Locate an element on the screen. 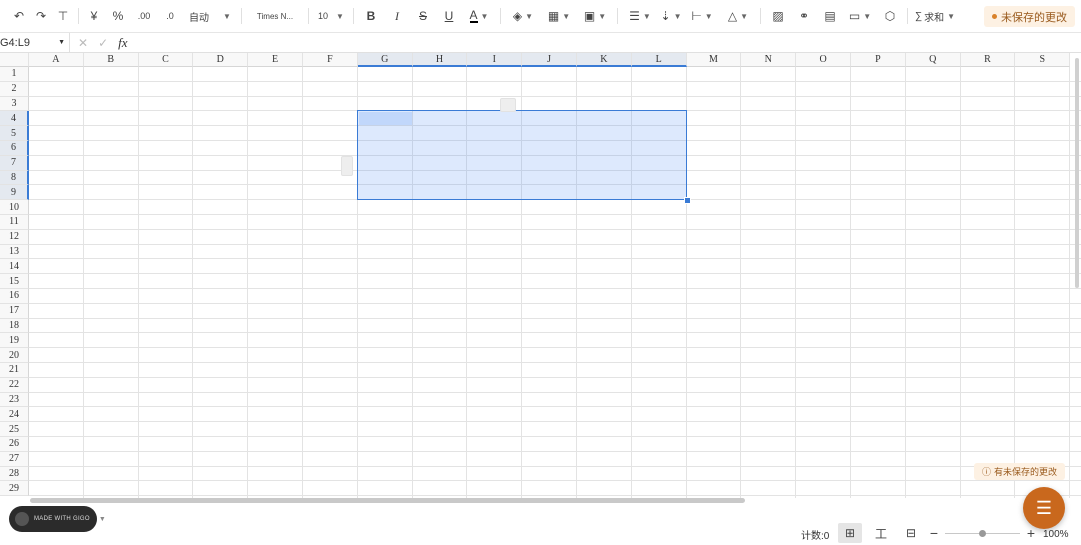  row-header-29: 29 is located at coordinates (14, 489).